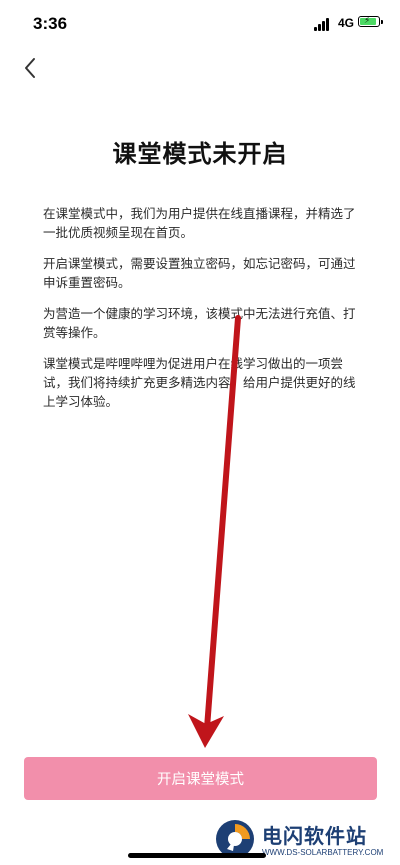 Image resolution: width=400 pixels, height=865 pixels. What do you see at coordinates (346, 23) in the screenshot?
I see `network-type-label: 4G` at bounding box center [346, 23].